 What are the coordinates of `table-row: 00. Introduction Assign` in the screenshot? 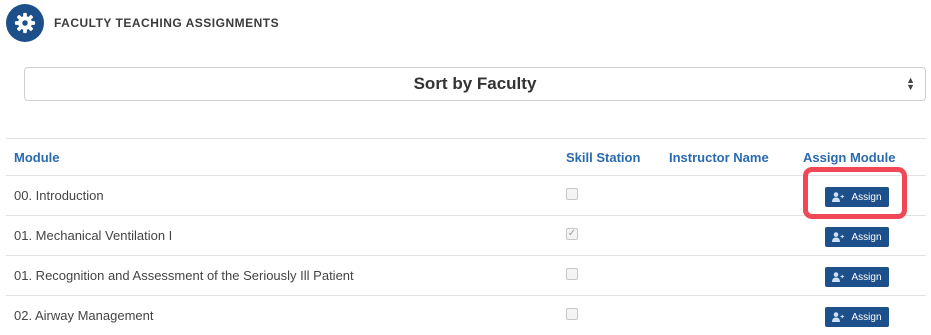 It's located at (466, 195).